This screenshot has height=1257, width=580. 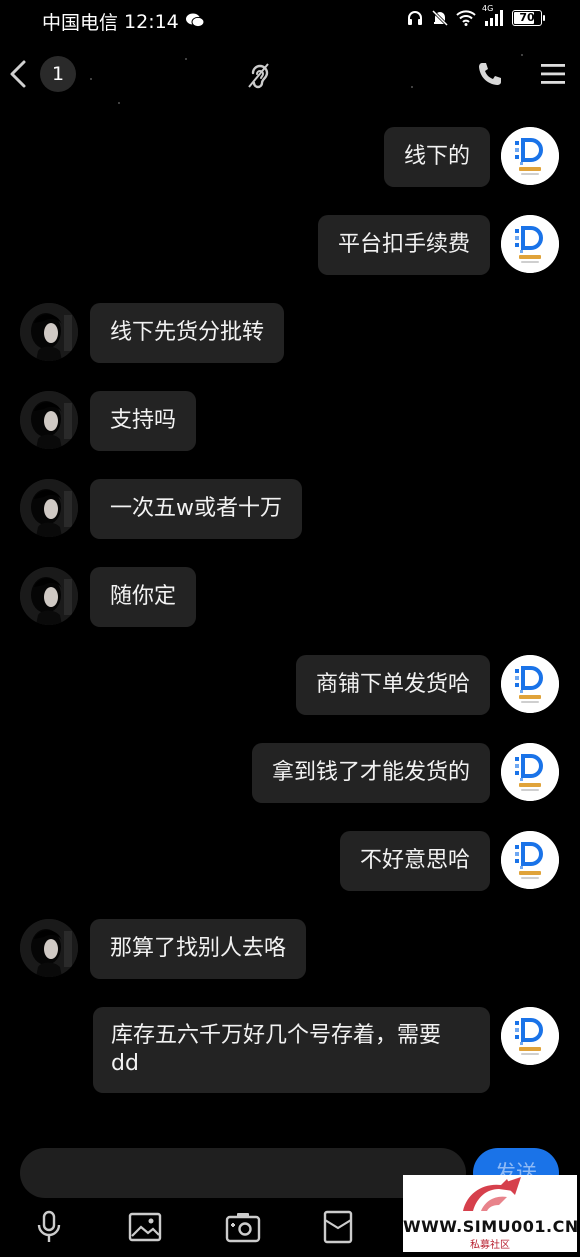 I want to click on headphones-icon, so click(x=415, y=18).